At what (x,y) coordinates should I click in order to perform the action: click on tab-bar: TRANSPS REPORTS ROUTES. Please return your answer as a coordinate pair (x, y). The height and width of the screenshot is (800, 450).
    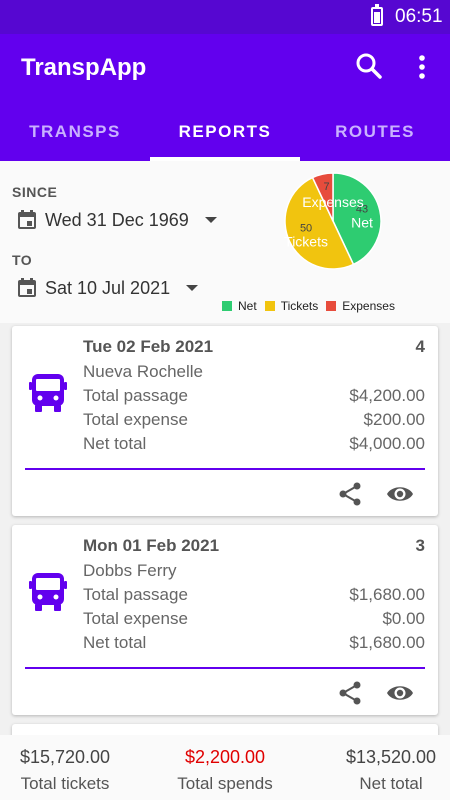
    Looking at the image, I should click on (225, 131).